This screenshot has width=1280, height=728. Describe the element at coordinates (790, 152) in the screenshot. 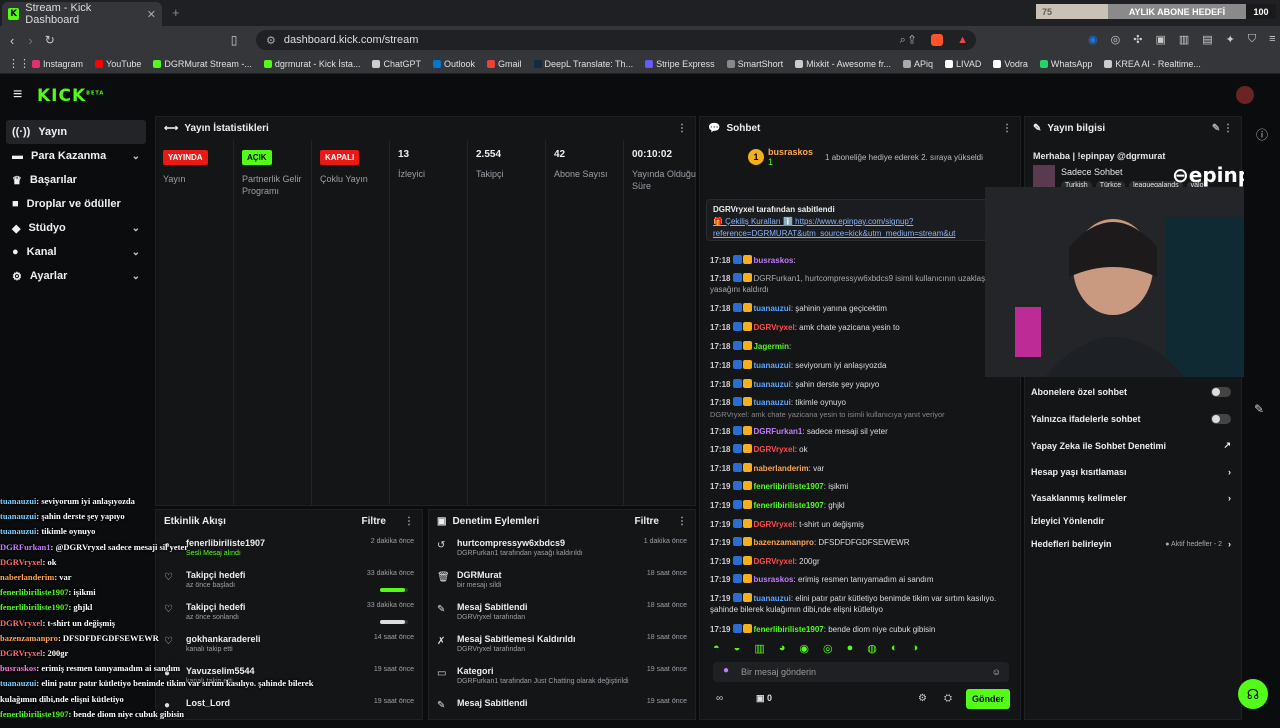

I see `gift-user: busraskos` at that location.